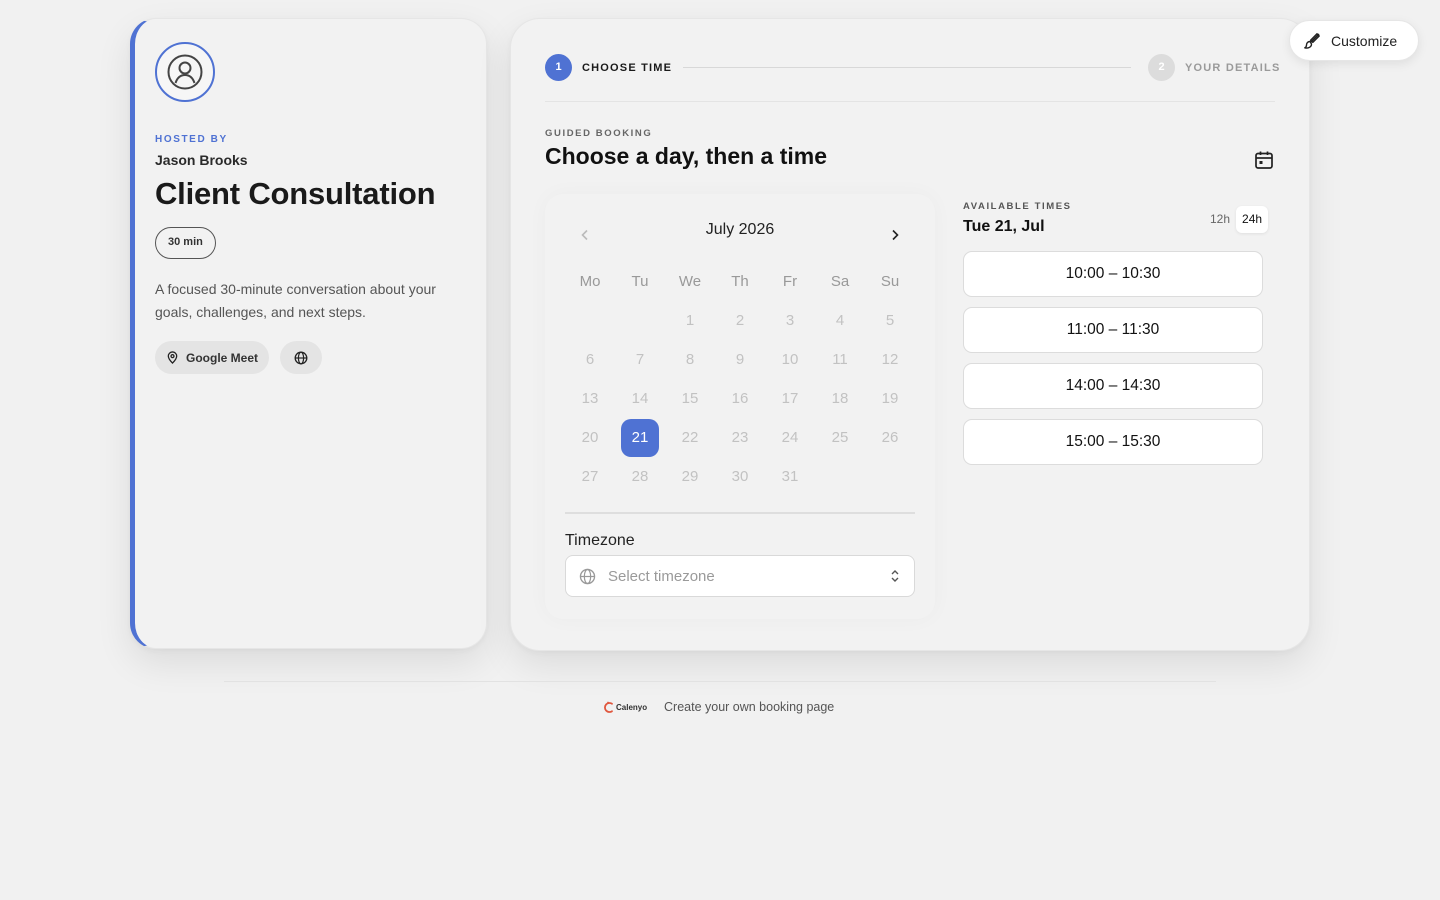  I want to click on calendar-day: 24, so click(790, 437).